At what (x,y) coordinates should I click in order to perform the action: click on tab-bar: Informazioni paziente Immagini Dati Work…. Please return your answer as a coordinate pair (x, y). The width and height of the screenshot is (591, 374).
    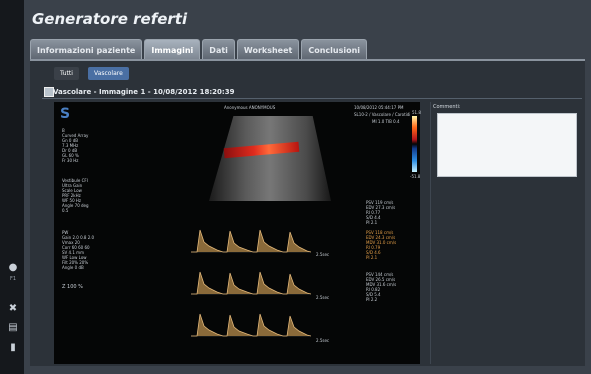
    Looking at the image, I should click on (199, 49).